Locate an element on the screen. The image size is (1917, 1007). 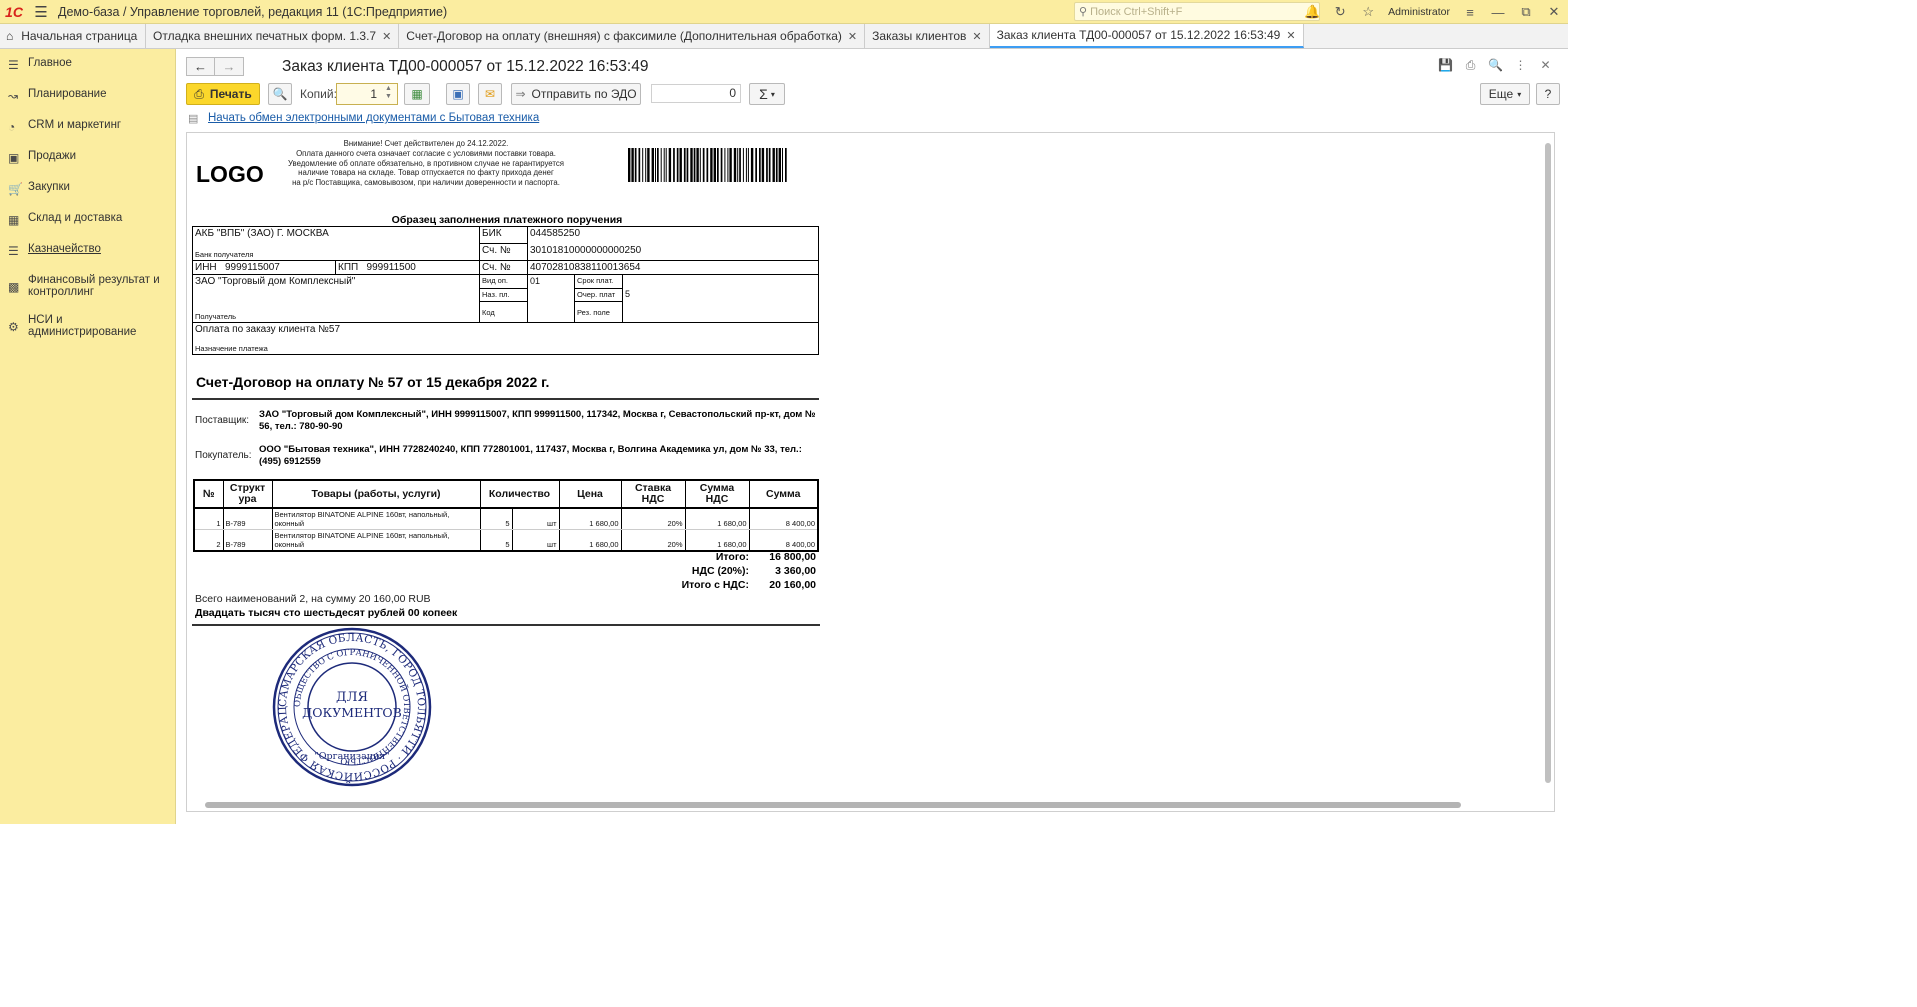
svg-text: ДЛЯ is located at coordinates (352, 697).